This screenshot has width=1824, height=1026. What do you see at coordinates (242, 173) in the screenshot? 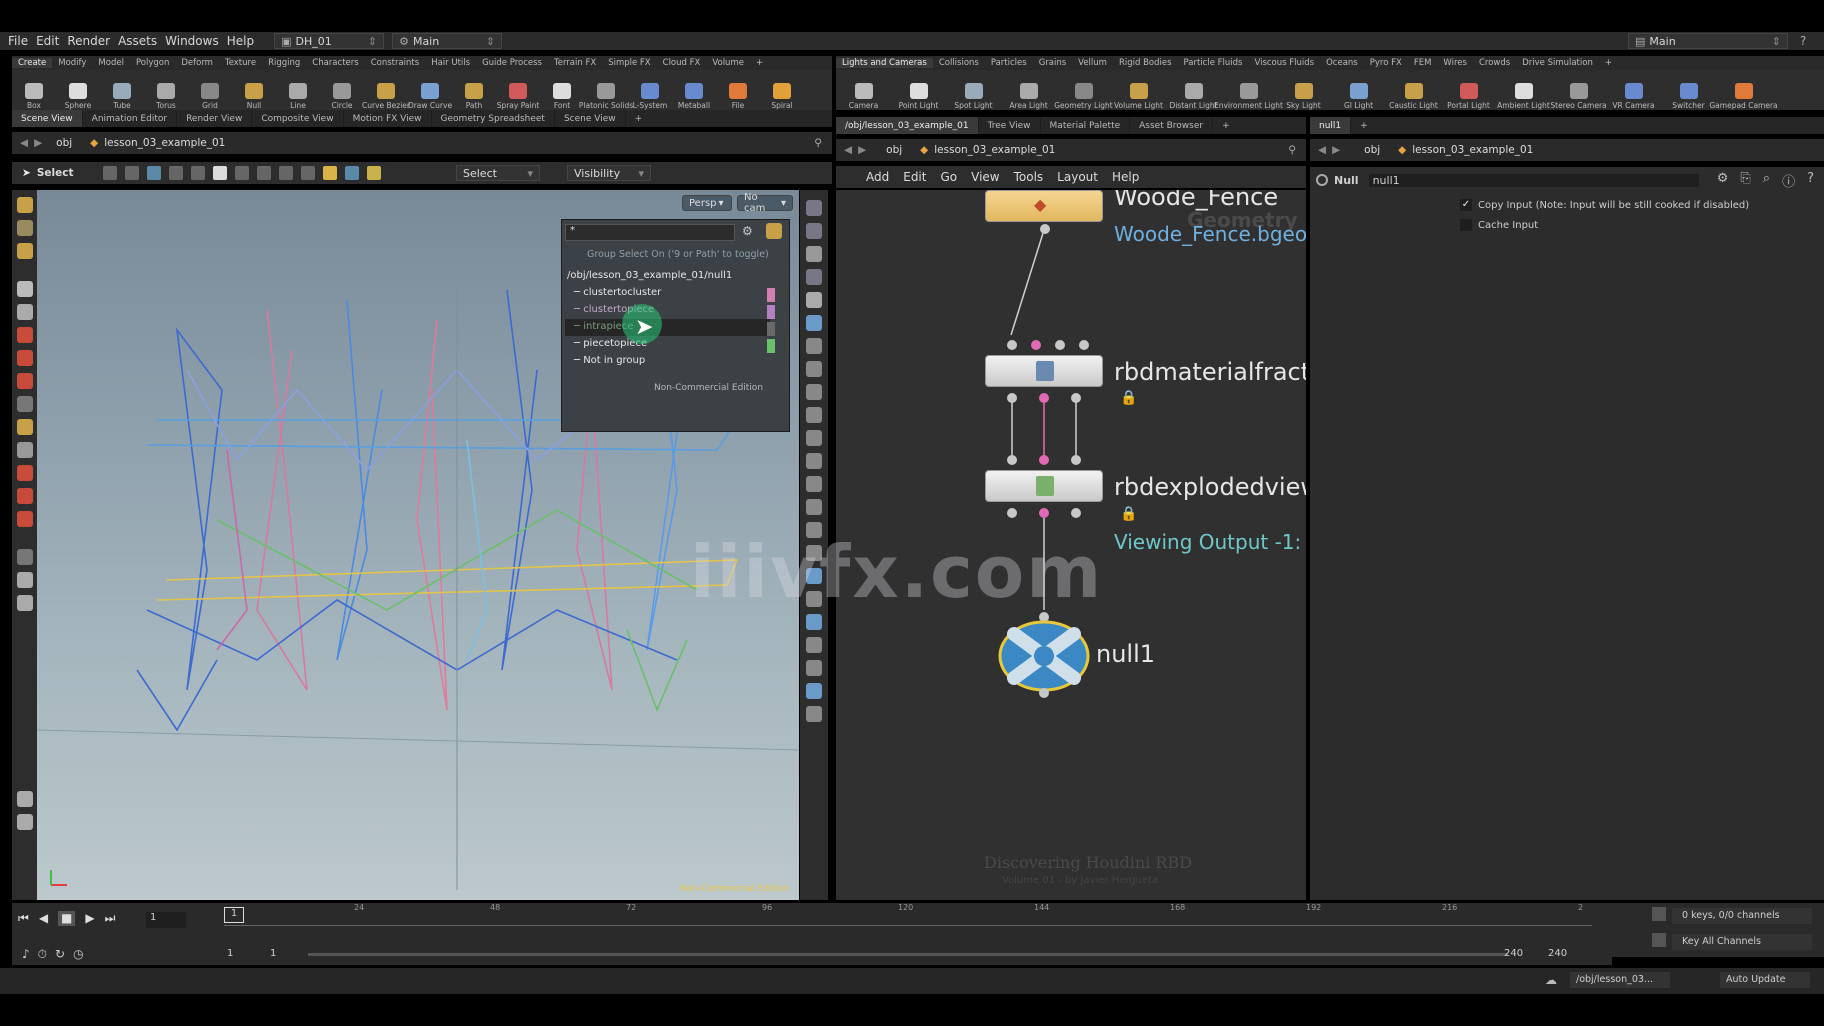
I see `lasso-icon` at bounding box center [242, 173].